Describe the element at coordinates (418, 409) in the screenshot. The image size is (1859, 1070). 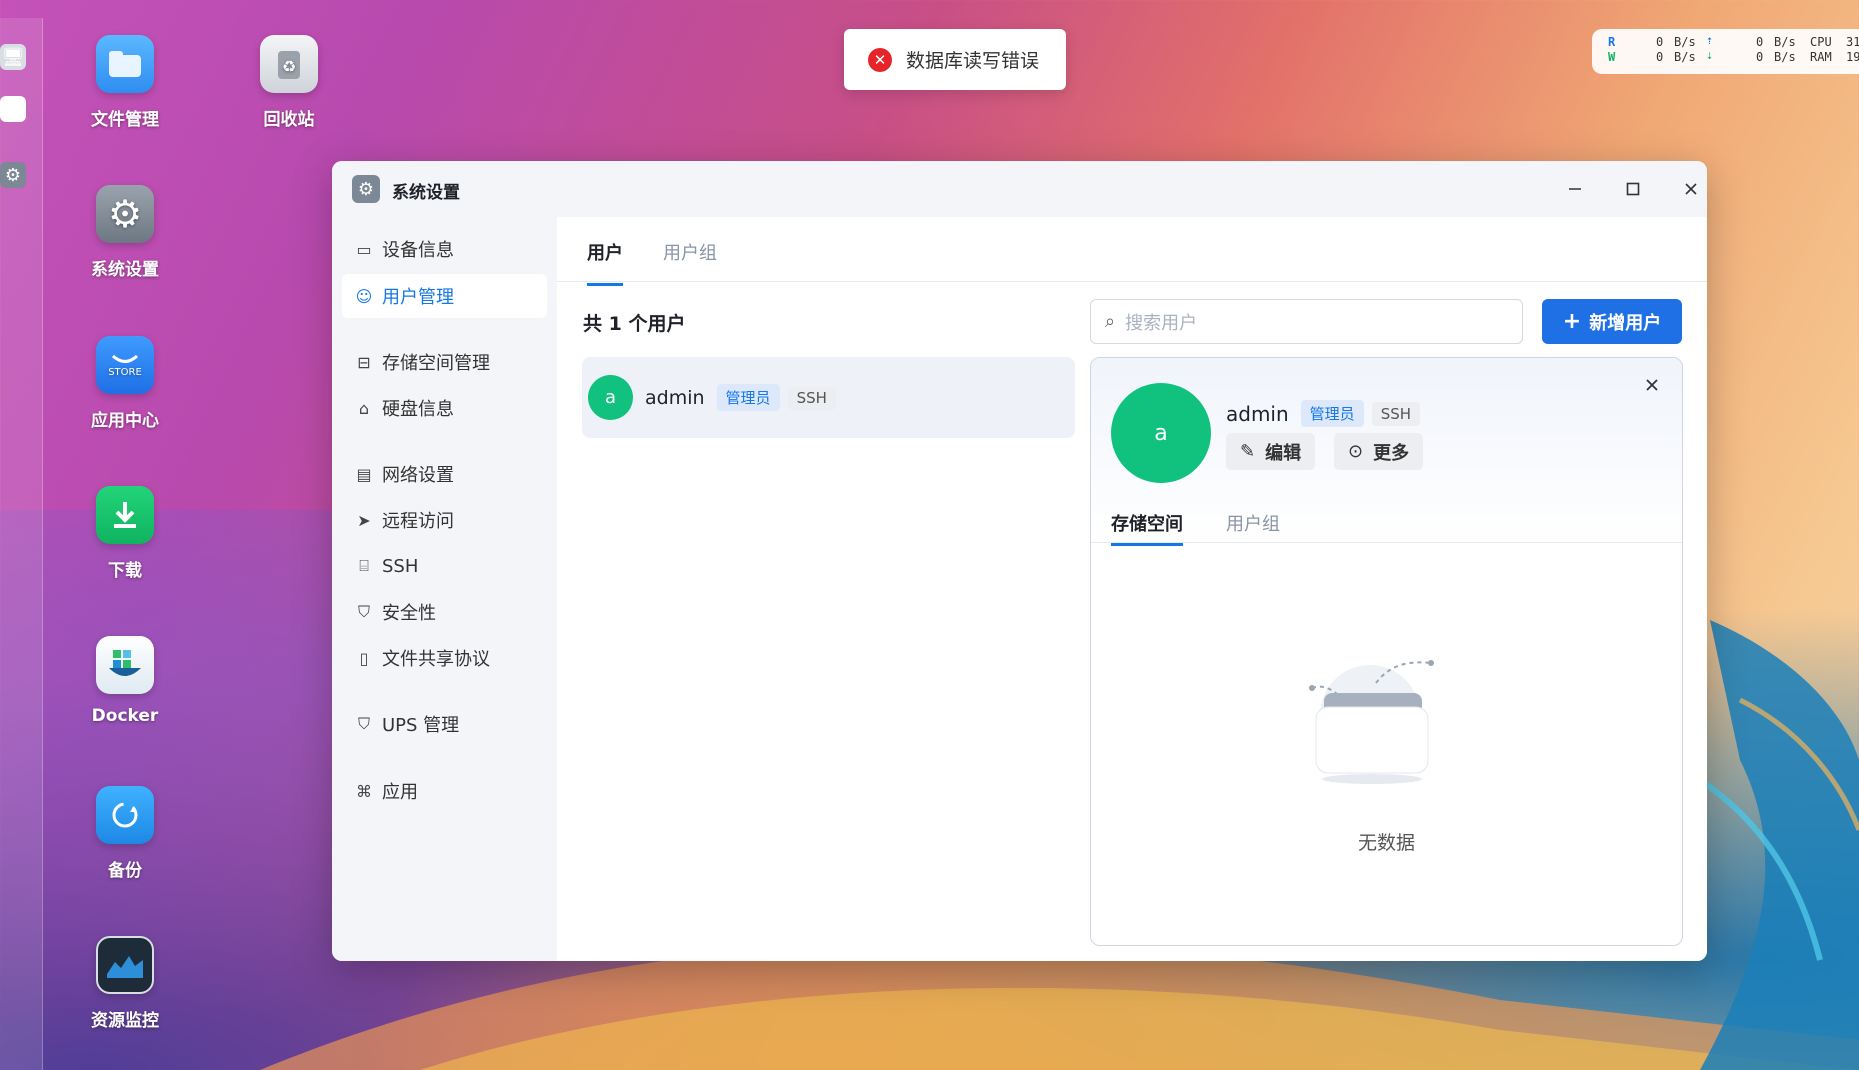
I see `sidebar-item-label: 硬盘信息` at that location.